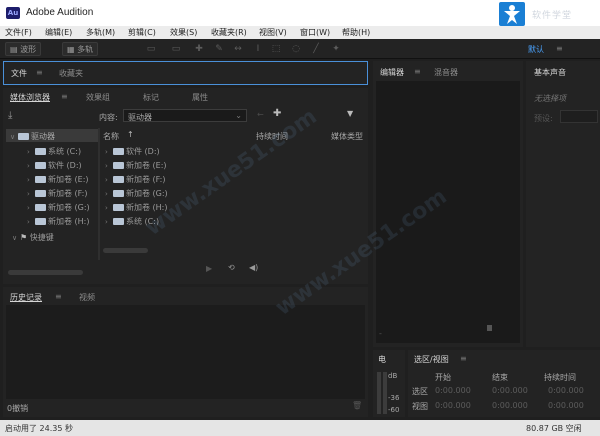 This screenshot has height=436, width=600. I want to click on multitrack-button: ▦ 多轨, so click(80, 49).